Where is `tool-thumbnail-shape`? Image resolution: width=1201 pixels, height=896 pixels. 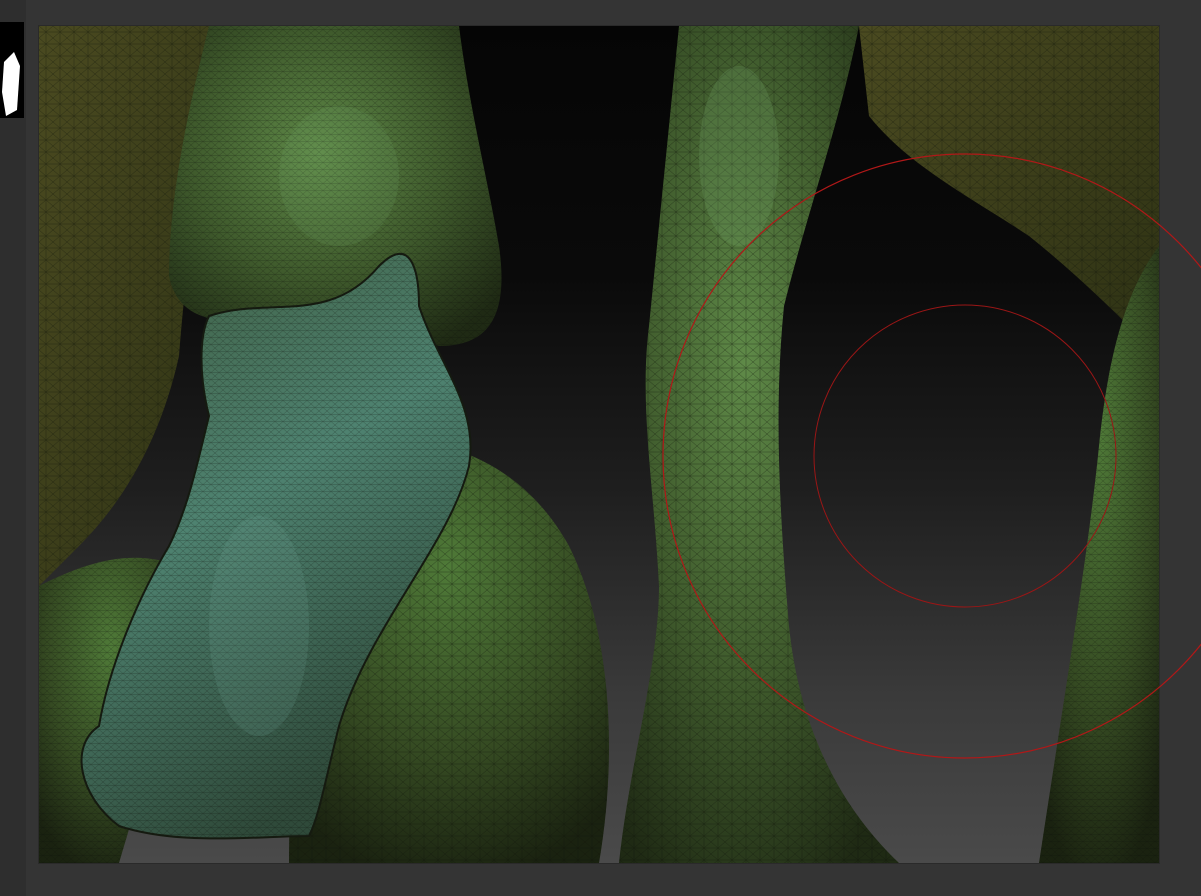 tool-thumbnail-shape is located at coordinates (11, 84).